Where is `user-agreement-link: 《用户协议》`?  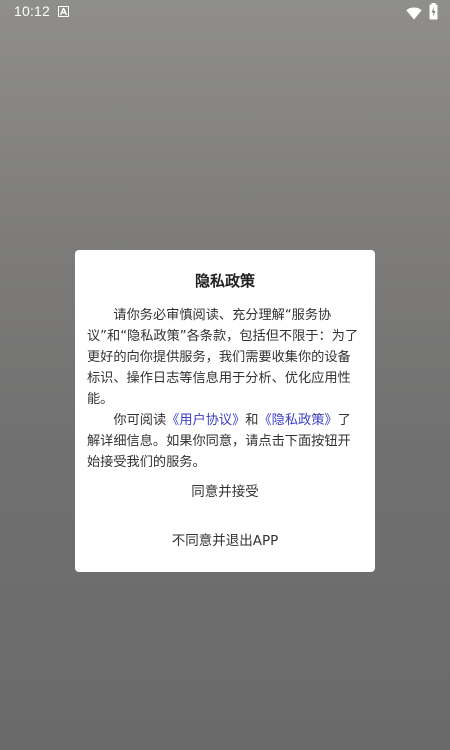 user-agreement-link: 《用户协议》 is located at coordinates (205, 420).